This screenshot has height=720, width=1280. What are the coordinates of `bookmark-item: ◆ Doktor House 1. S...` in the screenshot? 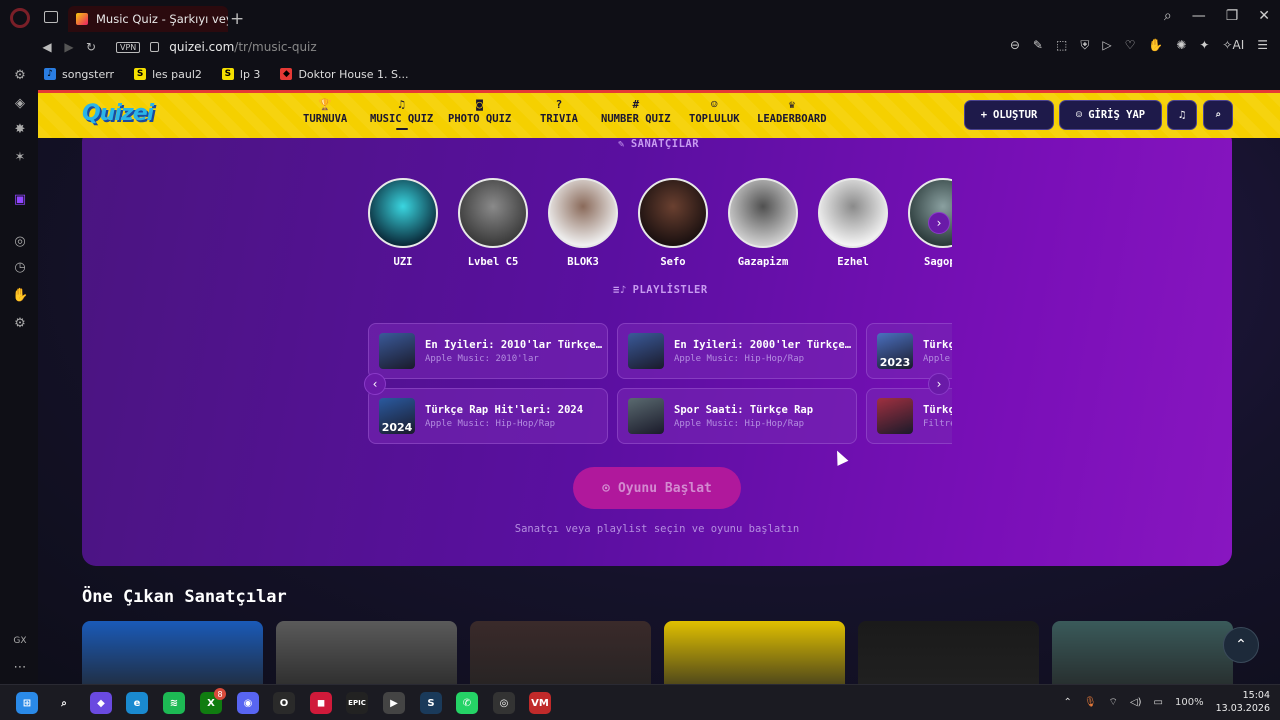 It's located at (344, 74).